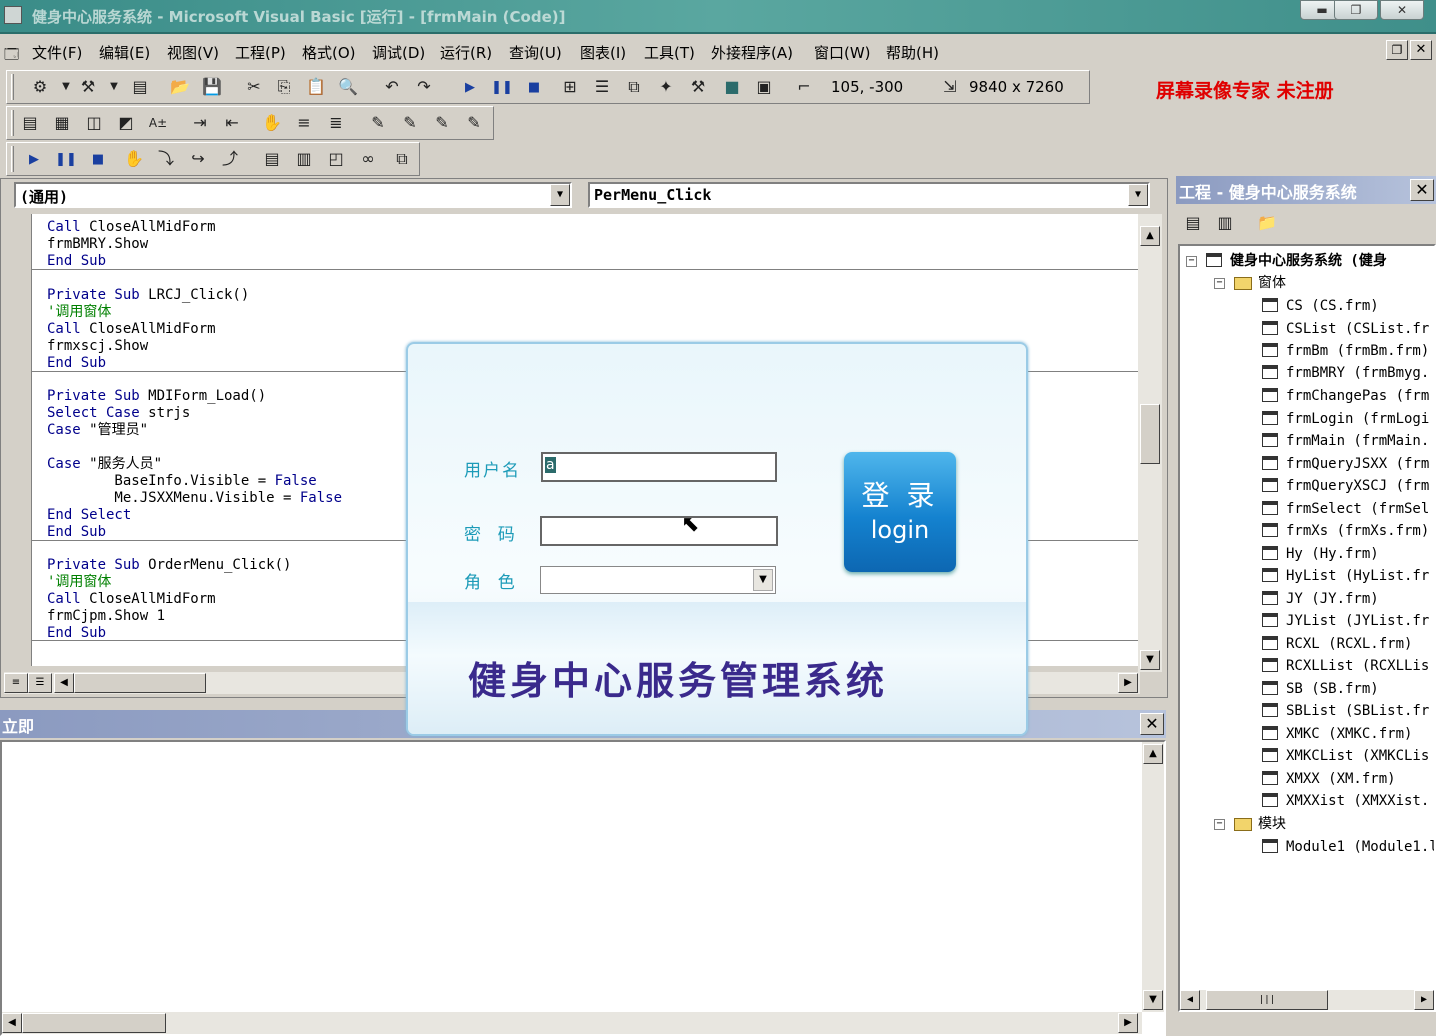  Describe the element at coordinates (424, 87) in the screenshot. I see `redo-icon: ↷` at that location.